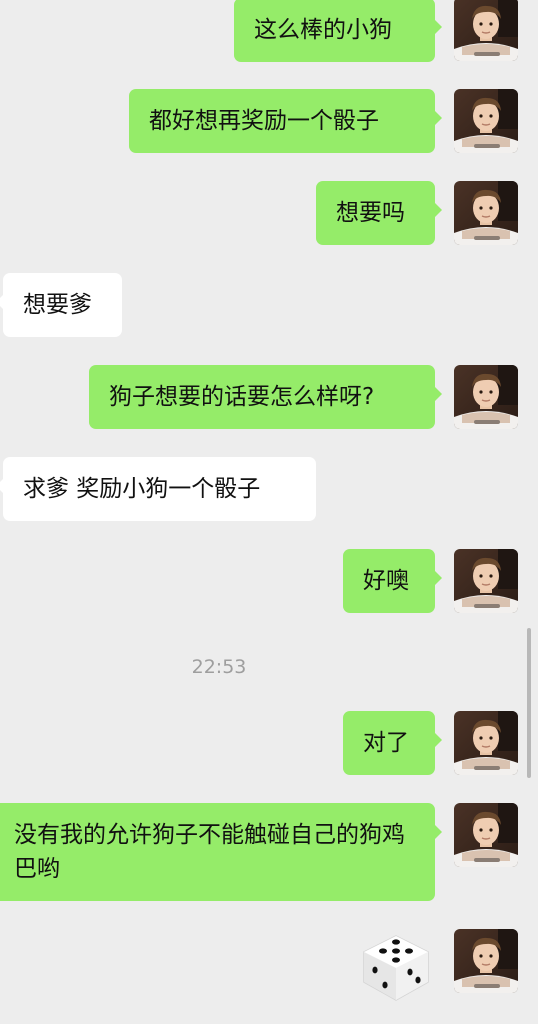 This screenshot has height=1024, width=538. Describe the element at coordinates (219, 667) in the screenshot. I see `timestamp: 22:53` at that location.